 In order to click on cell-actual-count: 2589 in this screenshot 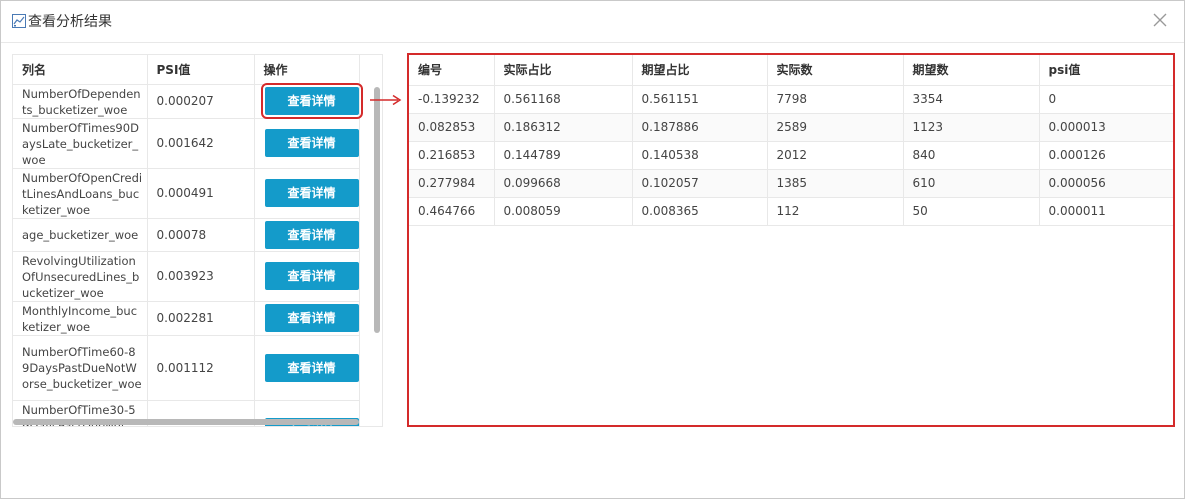, I will do `click(835, 127)`.